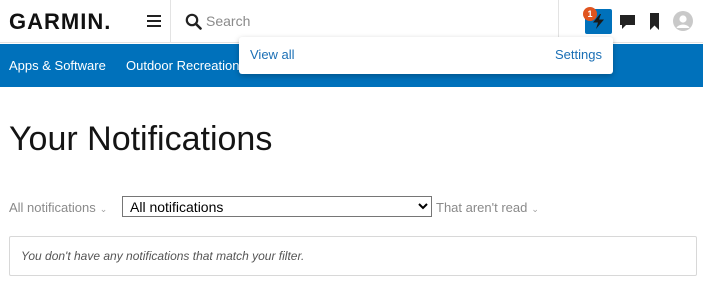 This screenshot has width=703, height=289. Describe the element at coordinates (378, 21) in the screenshot. I see `search-input` at that location.